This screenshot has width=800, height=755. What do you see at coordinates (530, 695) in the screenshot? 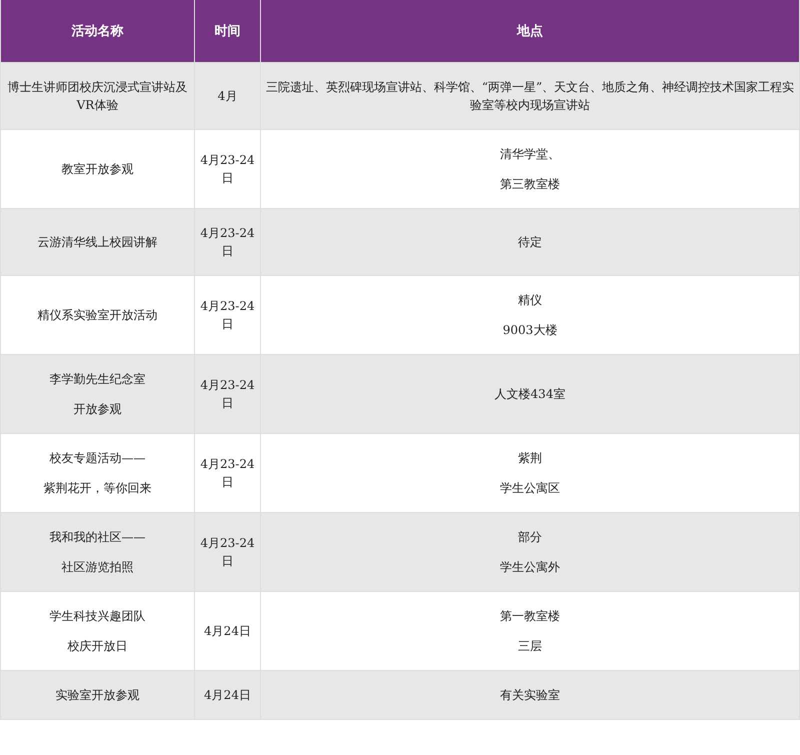
I see `cell-text: 有关实验室` at bounding box center [530, 695].